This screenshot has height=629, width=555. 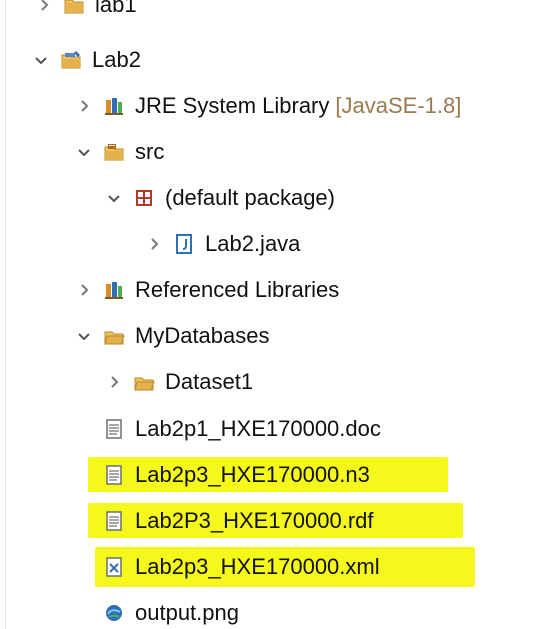 What do you see at coordinates (253, 243) in the screenshot?
I see `tree-item-label: Lab2.java` at bounding box center [253, 243].